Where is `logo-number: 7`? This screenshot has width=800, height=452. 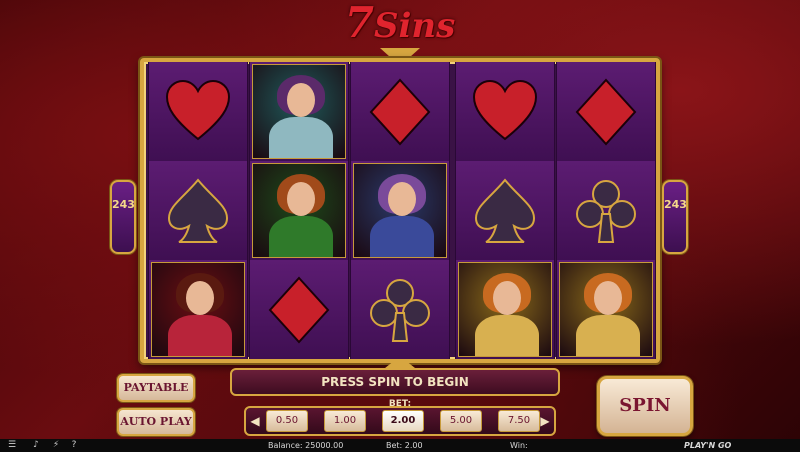 logo-number: 7 is located at coordinates (359, 23).